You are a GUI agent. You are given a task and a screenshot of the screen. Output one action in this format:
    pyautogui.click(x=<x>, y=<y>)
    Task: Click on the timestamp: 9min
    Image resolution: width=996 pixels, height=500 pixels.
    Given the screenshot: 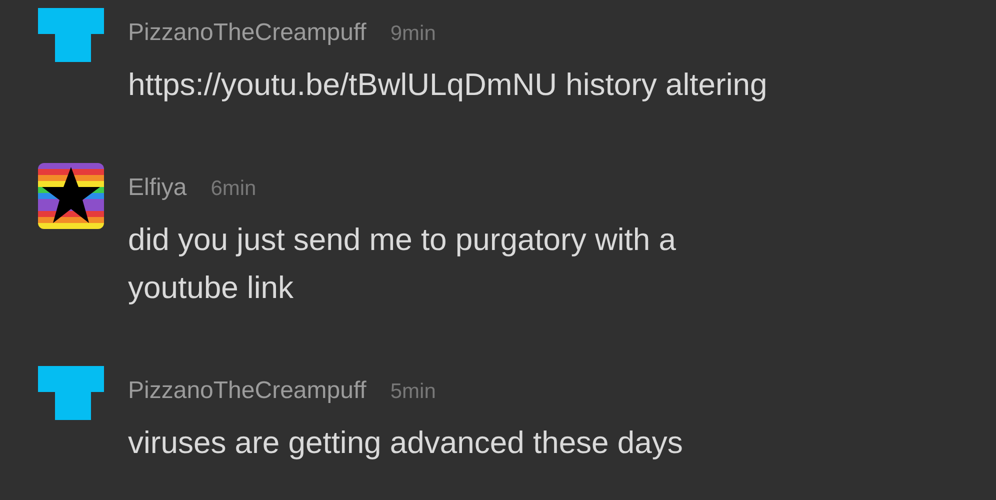 What is the action you would take?
    pyautogui.click(x=413, y=34)
    